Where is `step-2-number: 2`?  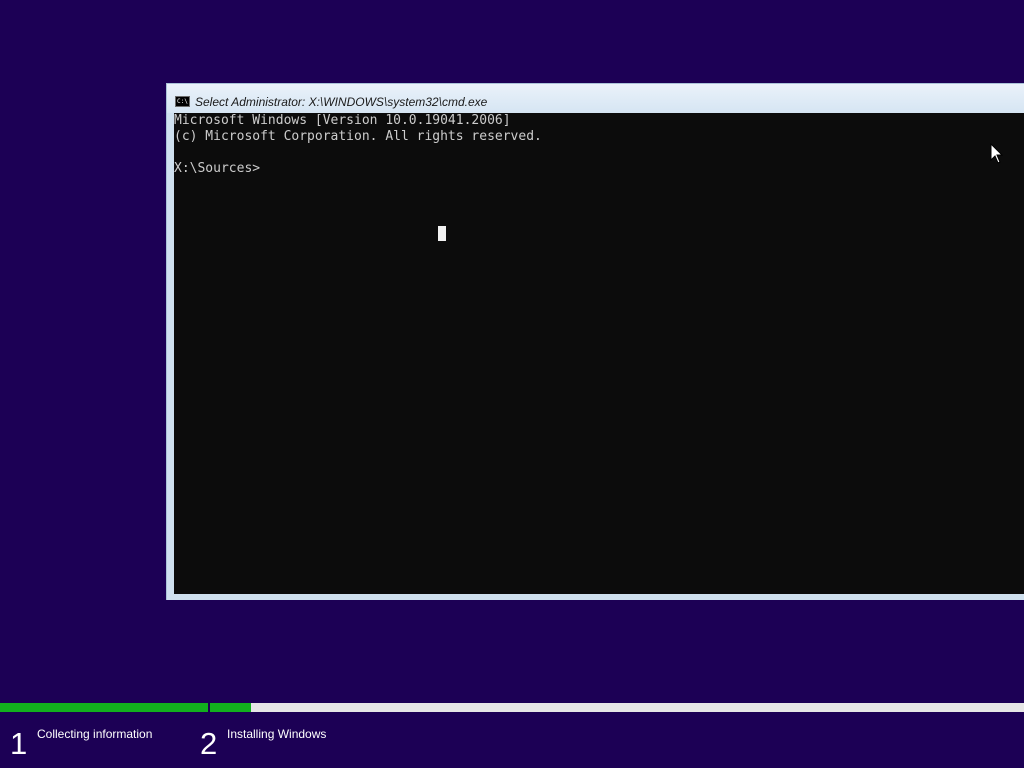 step-2-number: 2 is located at coordinates (209, 743).